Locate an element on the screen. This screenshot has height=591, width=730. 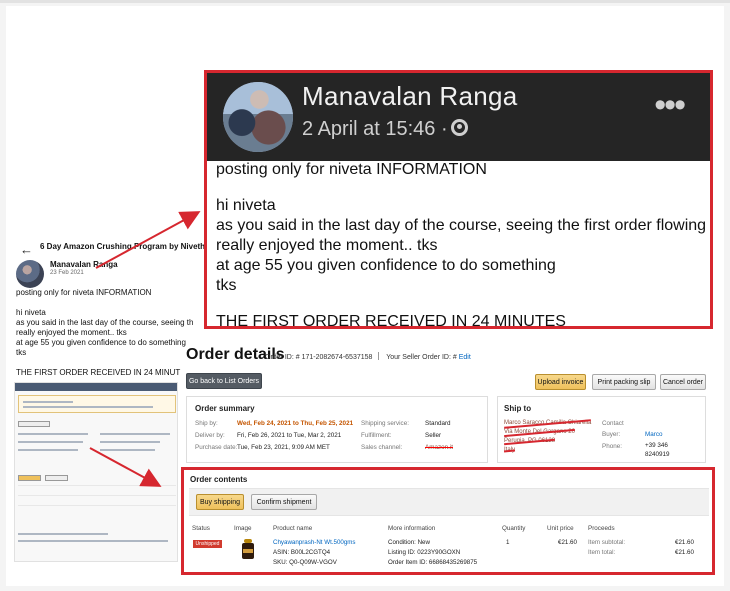
phone-value-second: 8240919 is located at coordinates (657, 454).